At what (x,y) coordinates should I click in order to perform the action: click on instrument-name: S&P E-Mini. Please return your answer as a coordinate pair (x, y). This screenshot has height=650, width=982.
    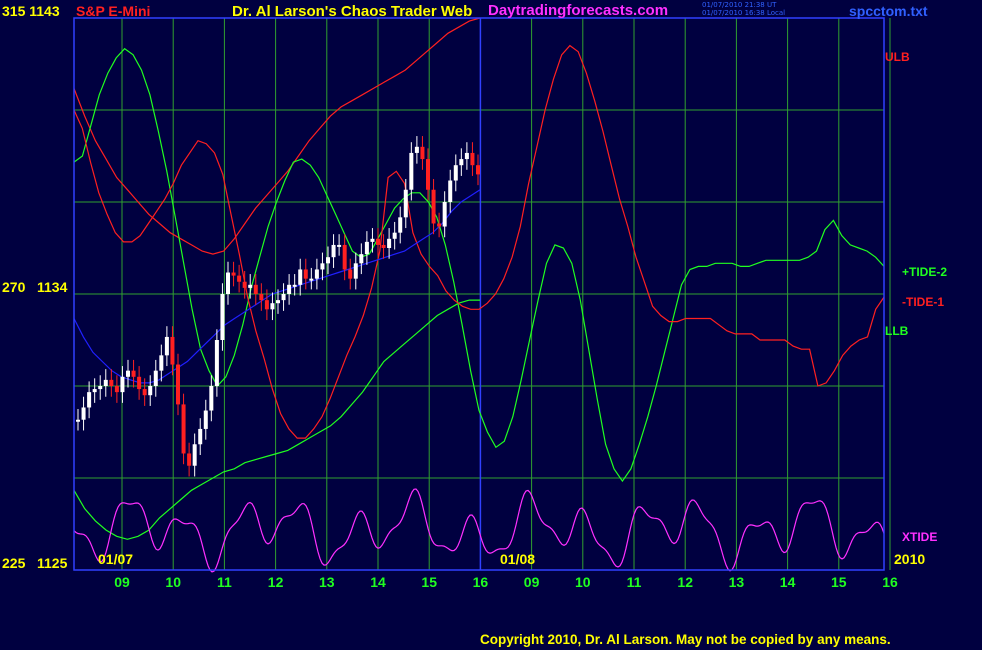
    Looking at the image, I should click on (113, 11).